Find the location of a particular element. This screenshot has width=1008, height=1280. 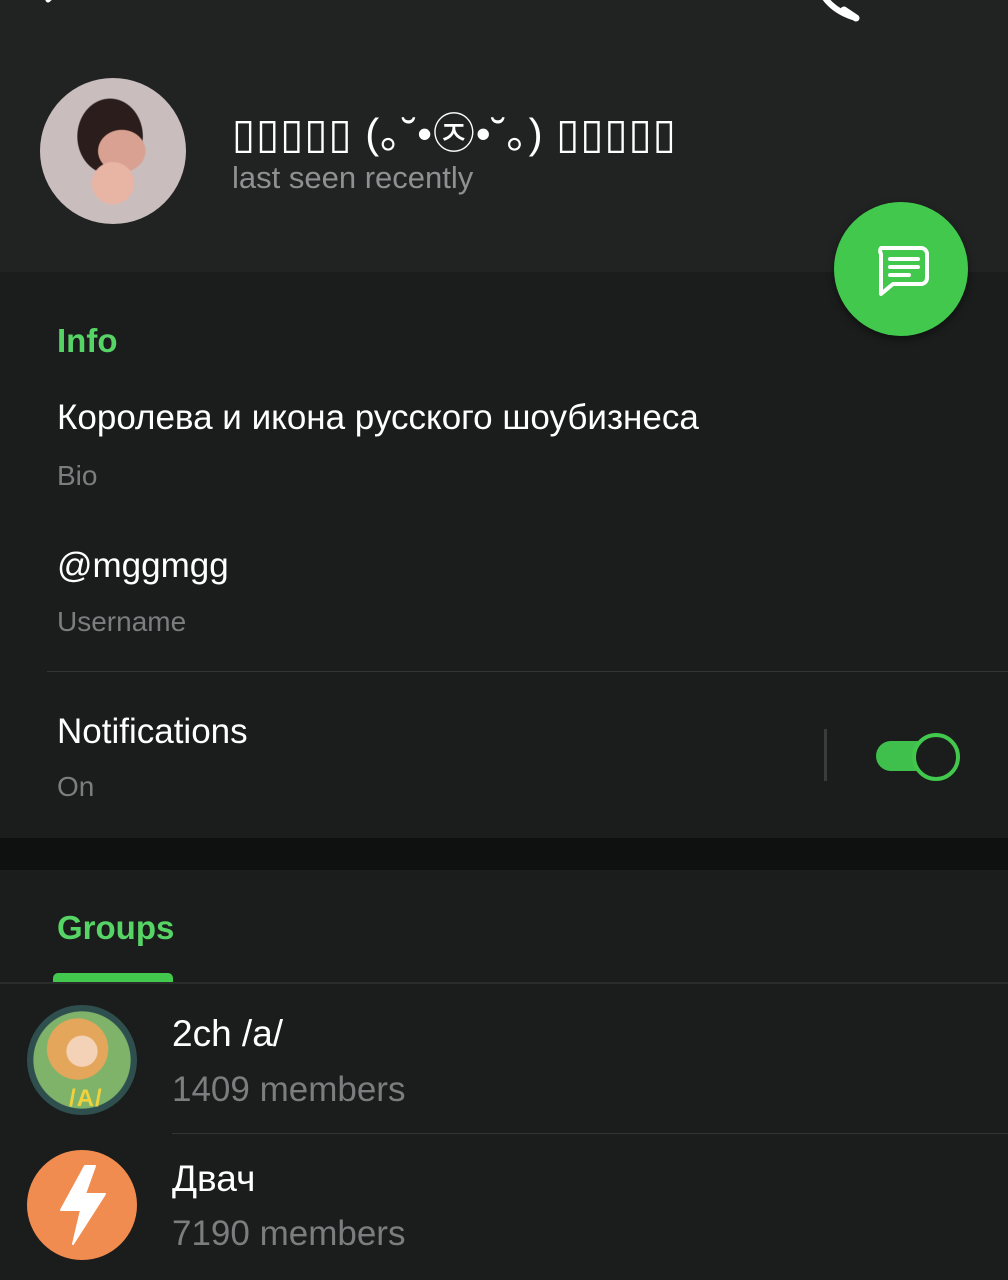

tab-groups: Groups is located at coordinates (115, 928).